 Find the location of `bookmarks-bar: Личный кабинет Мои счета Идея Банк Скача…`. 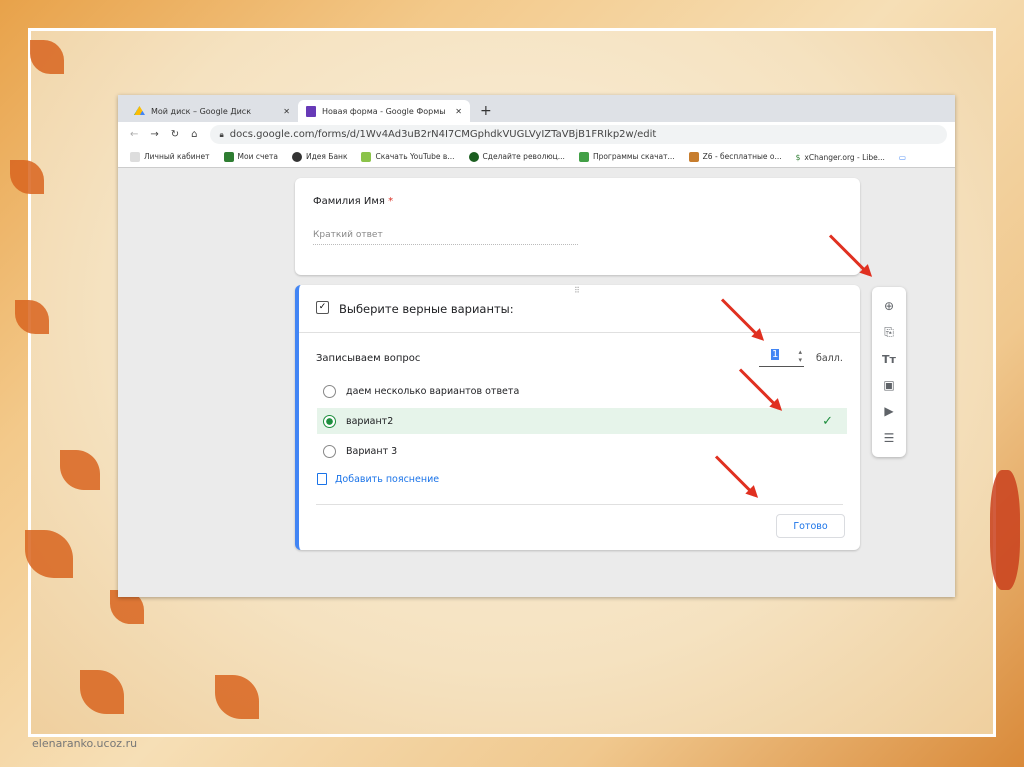

bookmarks-bar: Личный кабинет Мои счета Идея Банк Скача… is located at coordinates (536, 157).